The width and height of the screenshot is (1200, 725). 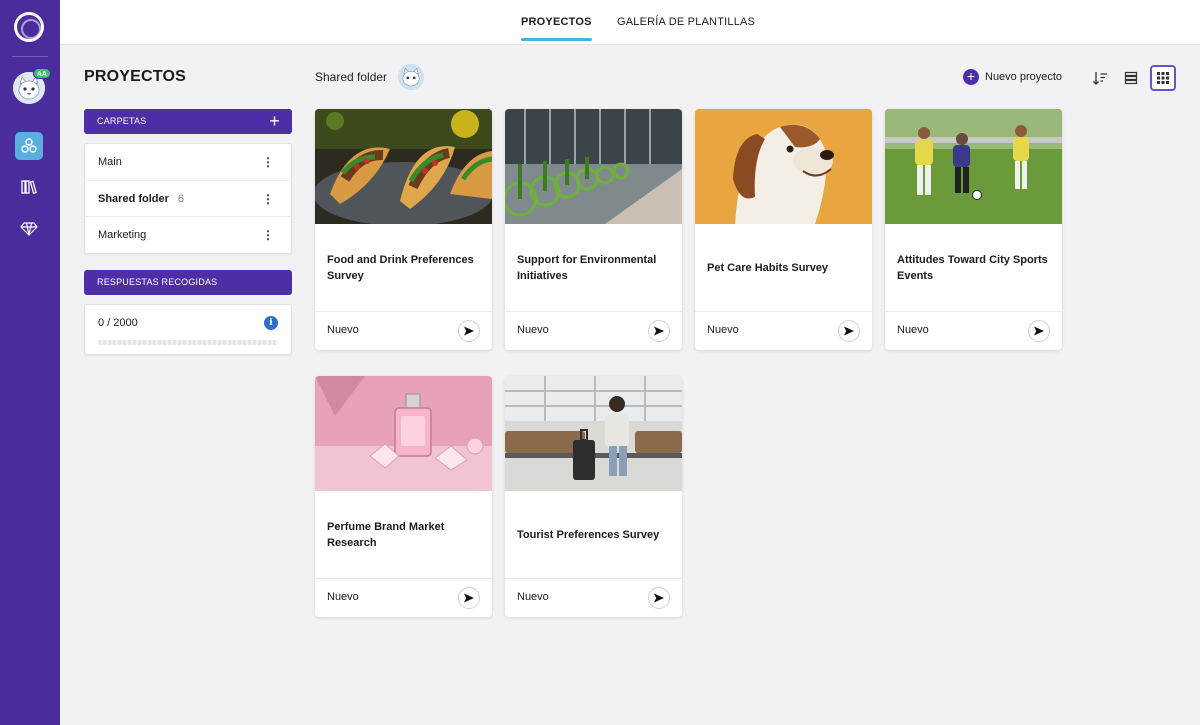 I want to click on plus-icon: +, so click(x=971, y=77).